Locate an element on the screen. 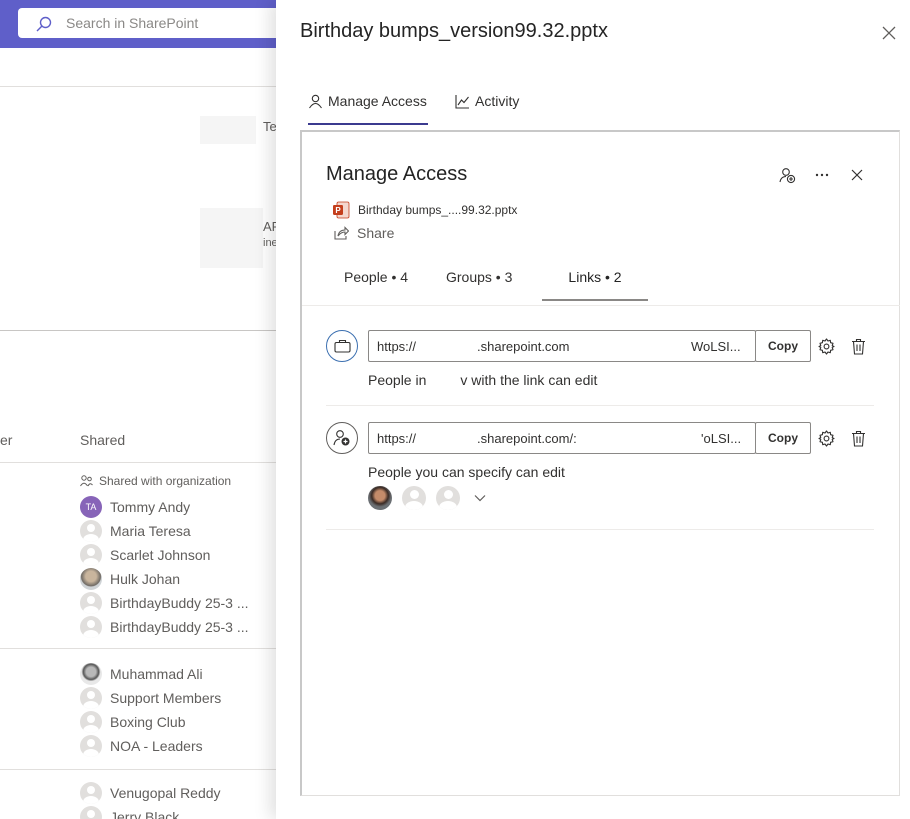  svg-text: P is located at coordinates (338, 210).